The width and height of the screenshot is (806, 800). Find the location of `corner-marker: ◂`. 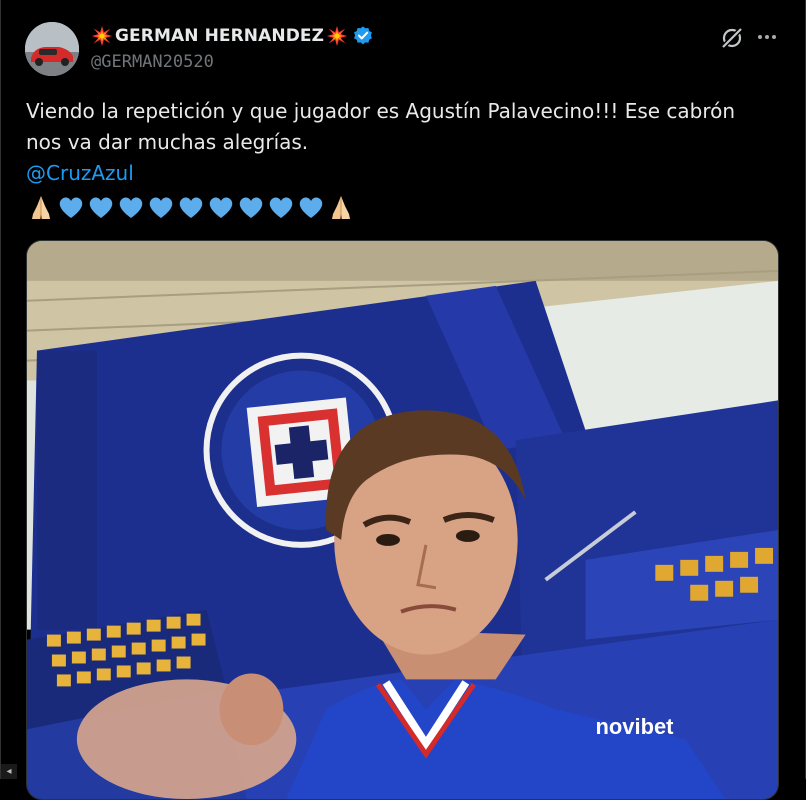

corner-marker: ◂ is located at coordinates (9, 771).